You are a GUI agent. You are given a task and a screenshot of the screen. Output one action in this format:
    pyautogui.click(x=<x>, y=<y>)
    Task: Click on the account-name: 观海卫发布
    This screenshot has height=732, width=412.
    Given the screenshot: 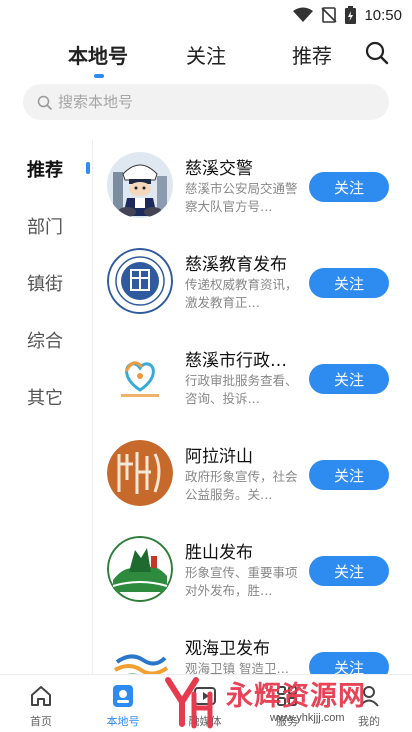 What is the action you would take?
    pyautogui.click(x=227, y=649)
    